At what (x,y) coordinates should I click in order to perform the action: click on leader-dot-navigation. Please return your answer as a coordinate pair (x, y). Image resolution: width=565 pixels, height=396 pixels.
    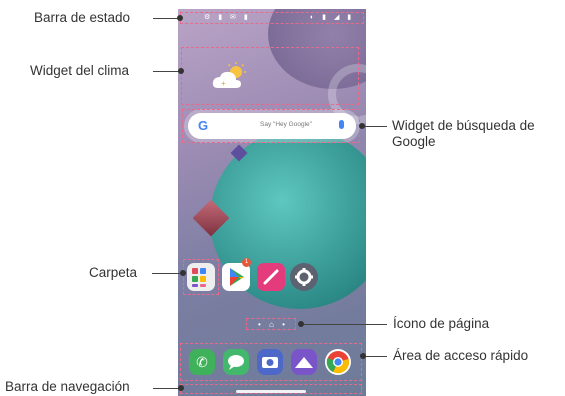
    Looking at the image, I should click on (181, 388).